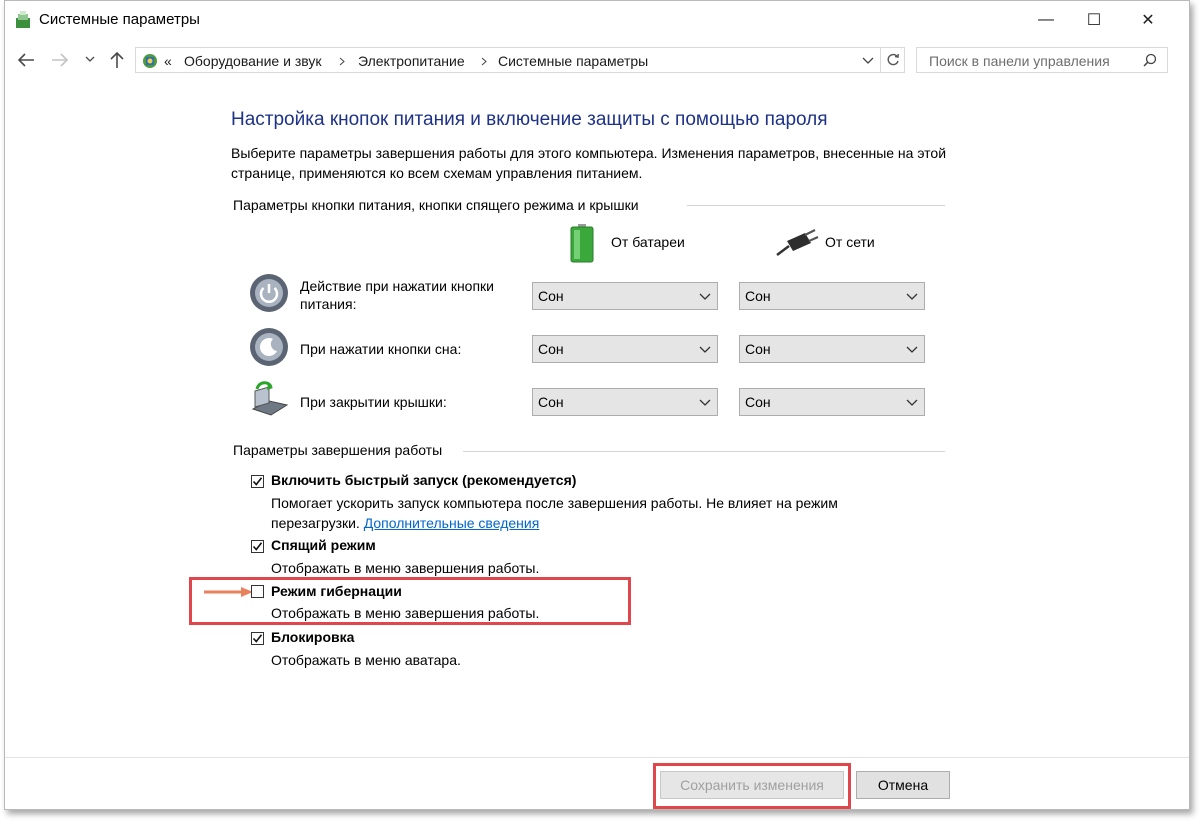 Image resolution: width=1200 pixels, height=832 pixels. Describe the element at coordinates (373, 402) in the screenshot. I see `lid-close-action-label: При закрытии крышки:` at that location.